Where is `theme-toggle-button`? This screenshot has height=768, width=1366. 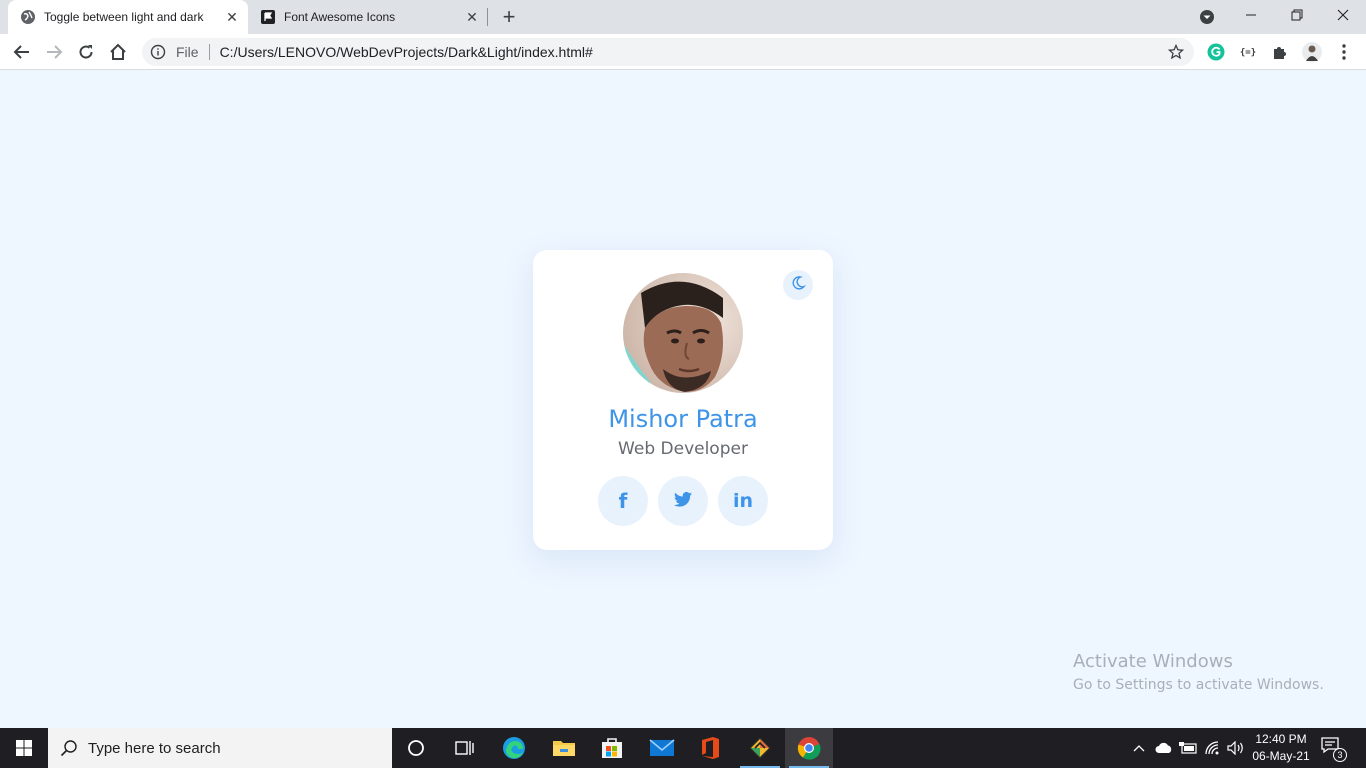
theme-toggle-button is located at coordinates (798, 285).